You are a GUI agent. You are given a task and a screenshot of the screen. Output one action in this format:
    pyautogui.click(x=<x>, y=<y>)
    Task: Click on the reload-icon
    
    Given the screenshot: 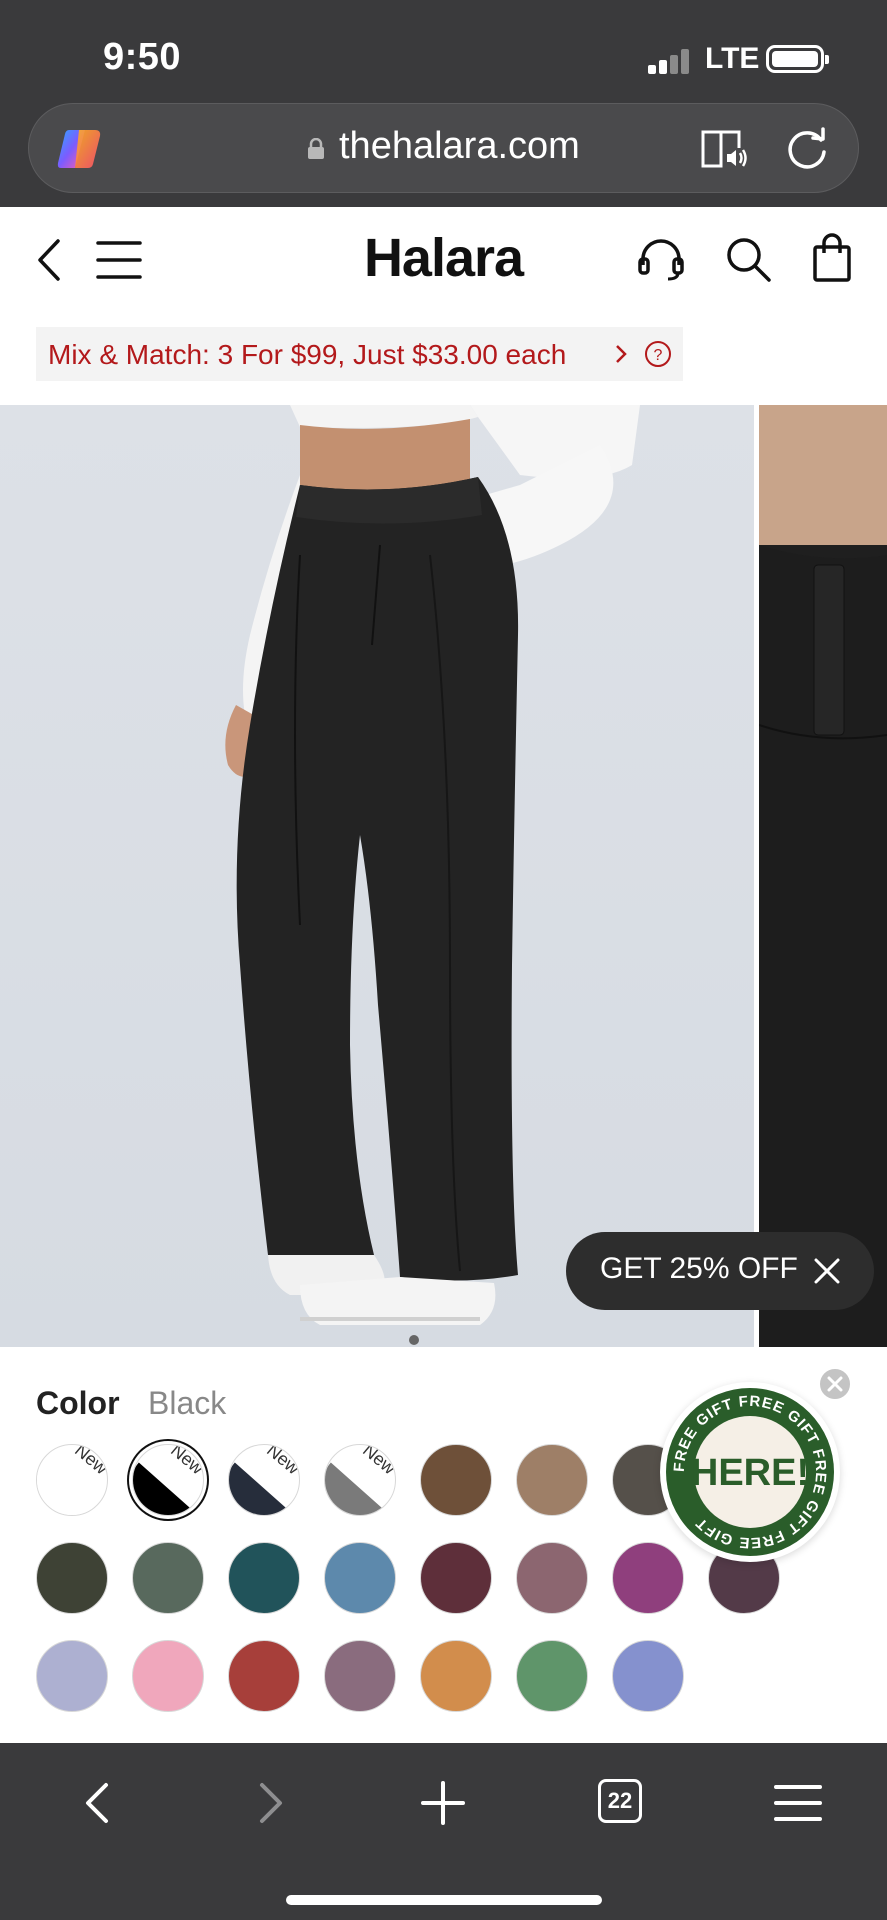 What is the action you would take?
    pyautogui.click(x=807, y=149)
    